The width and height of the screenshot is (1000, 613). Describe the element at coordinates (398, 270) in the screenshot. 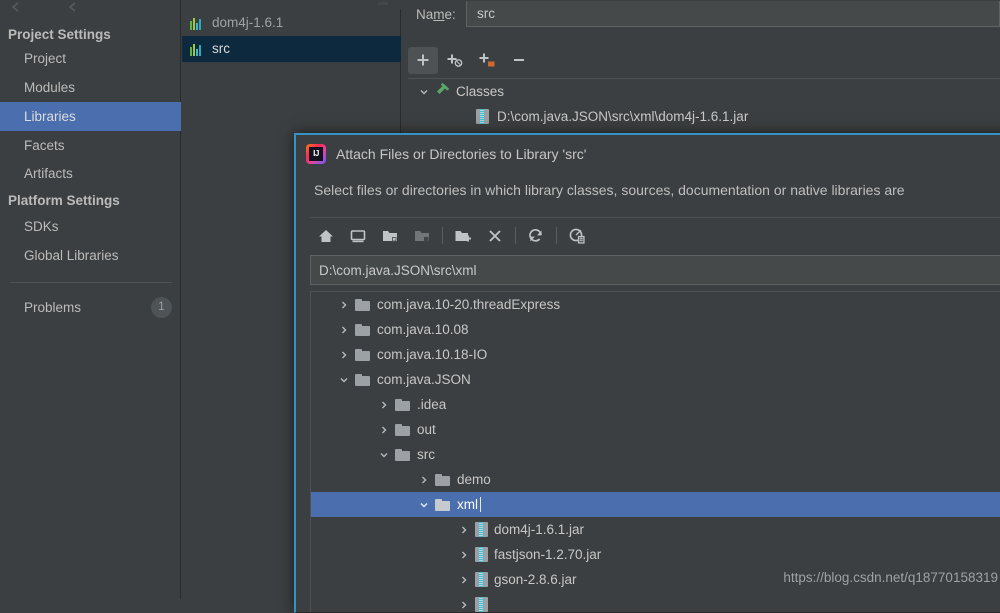

I see `path-input-value: D:\com.java.JSON\src\xml` at that location.